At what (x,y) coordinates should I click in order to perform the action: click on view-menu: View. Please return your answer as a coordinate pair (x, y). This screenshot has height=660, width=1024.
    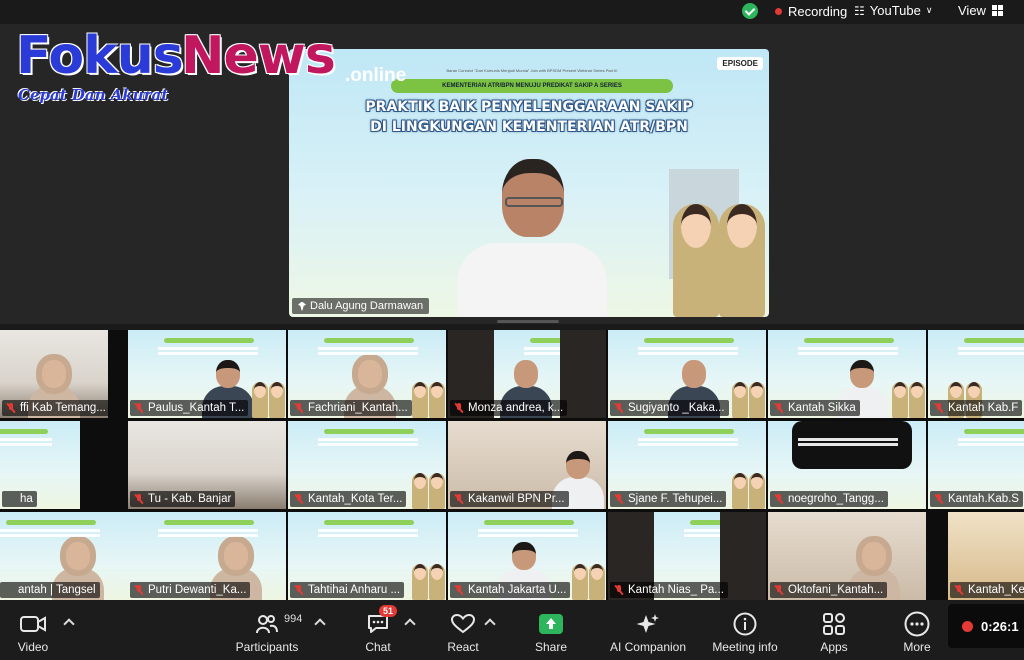
    Looking at the image, I should click on (980, 10).